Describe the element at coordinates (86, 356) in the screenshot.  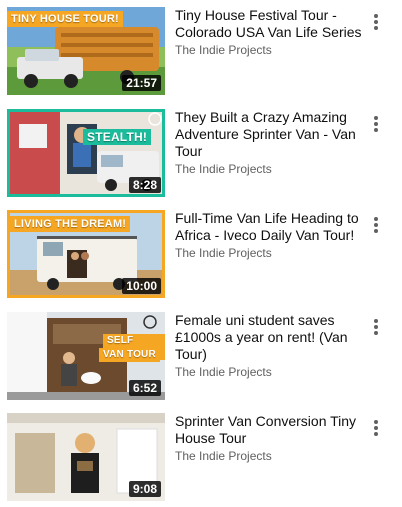
I see `video-thumbnail: SELF BUILD VAN TOUR 6:52` at that location.